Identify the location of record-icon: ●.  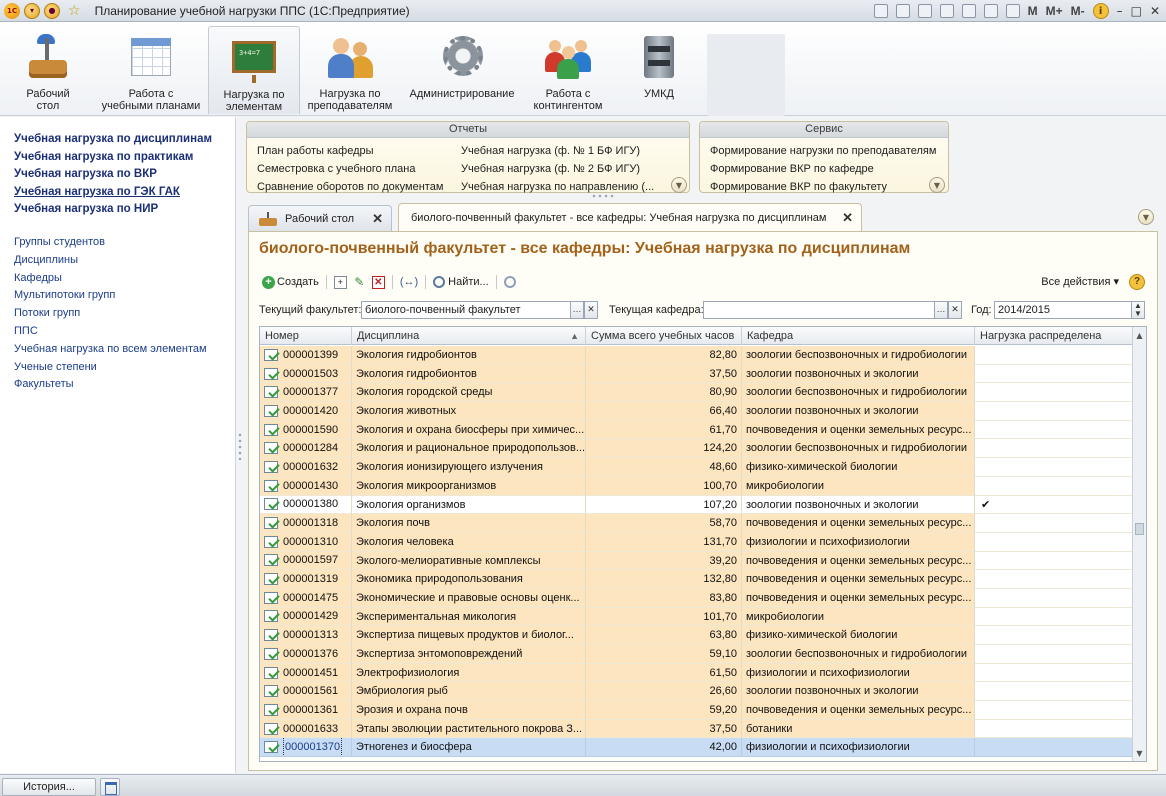
(52, 10).